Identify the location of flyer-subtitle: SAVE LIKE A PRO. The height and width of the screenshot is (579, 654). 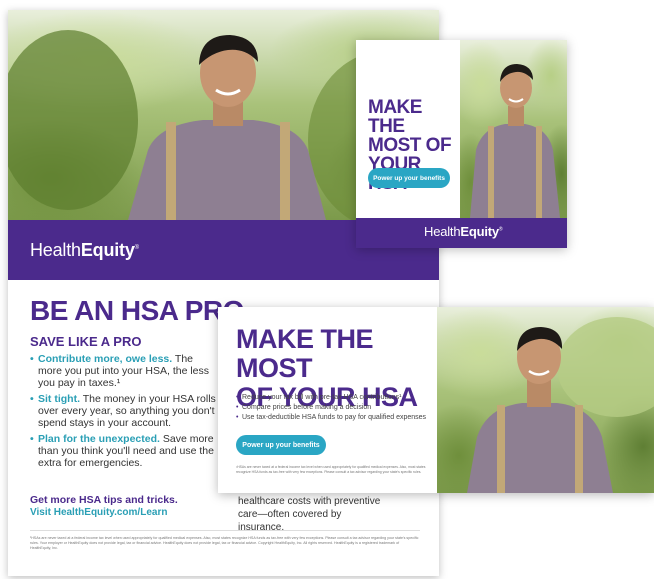
(86, 341).